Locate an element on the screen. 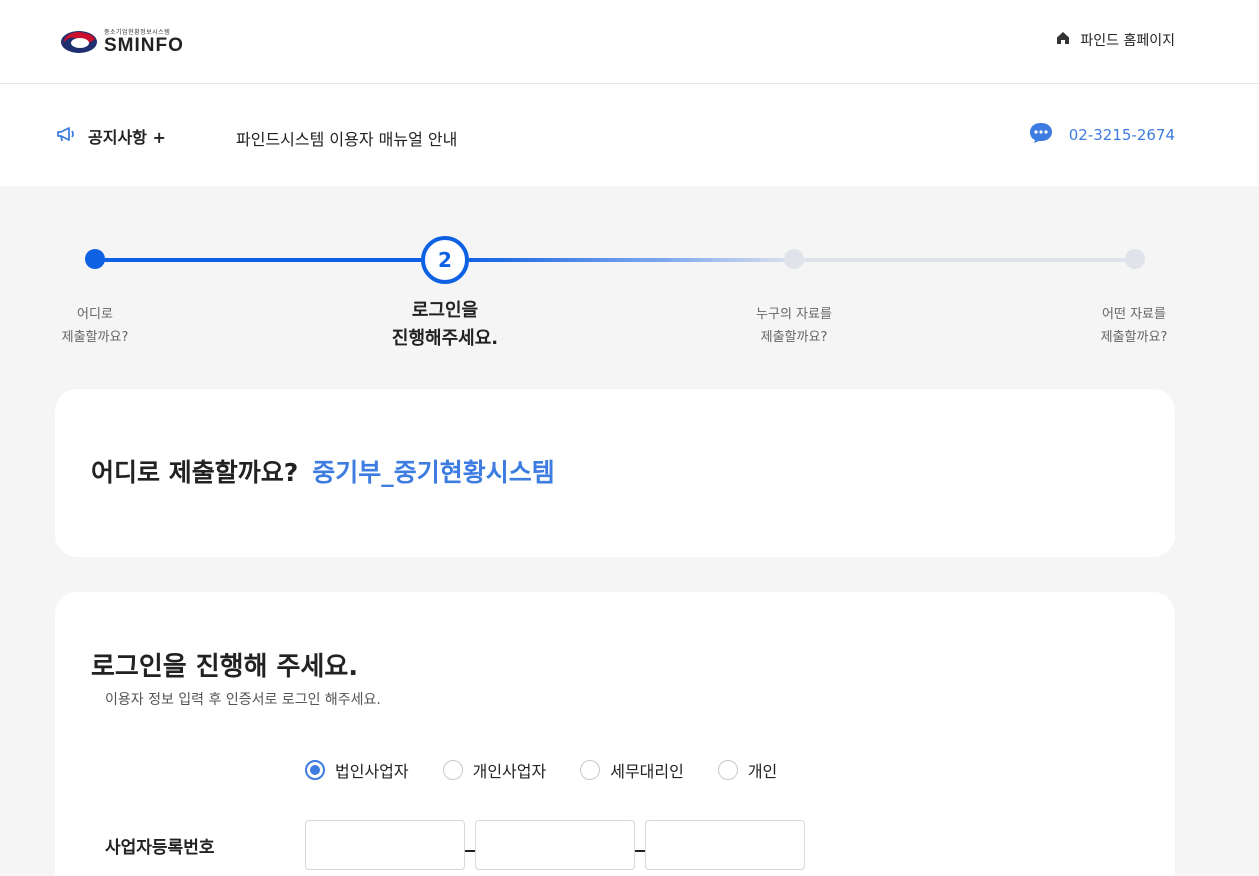 The height and width of the screenshot is (876, 1259). radio-individual: 개인 is located at coordinates (747, 770).